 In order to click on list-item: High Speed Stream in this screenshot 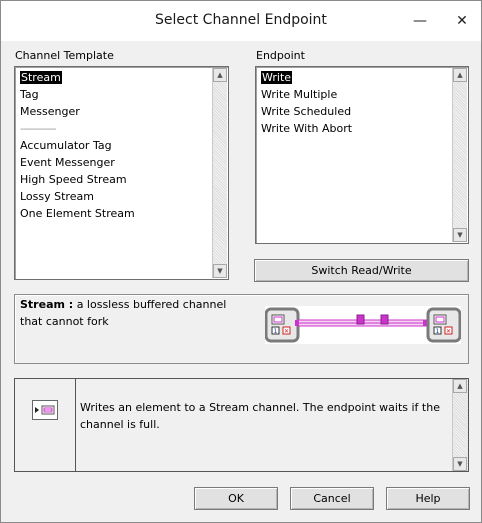, I will do `click(115, 179)`.